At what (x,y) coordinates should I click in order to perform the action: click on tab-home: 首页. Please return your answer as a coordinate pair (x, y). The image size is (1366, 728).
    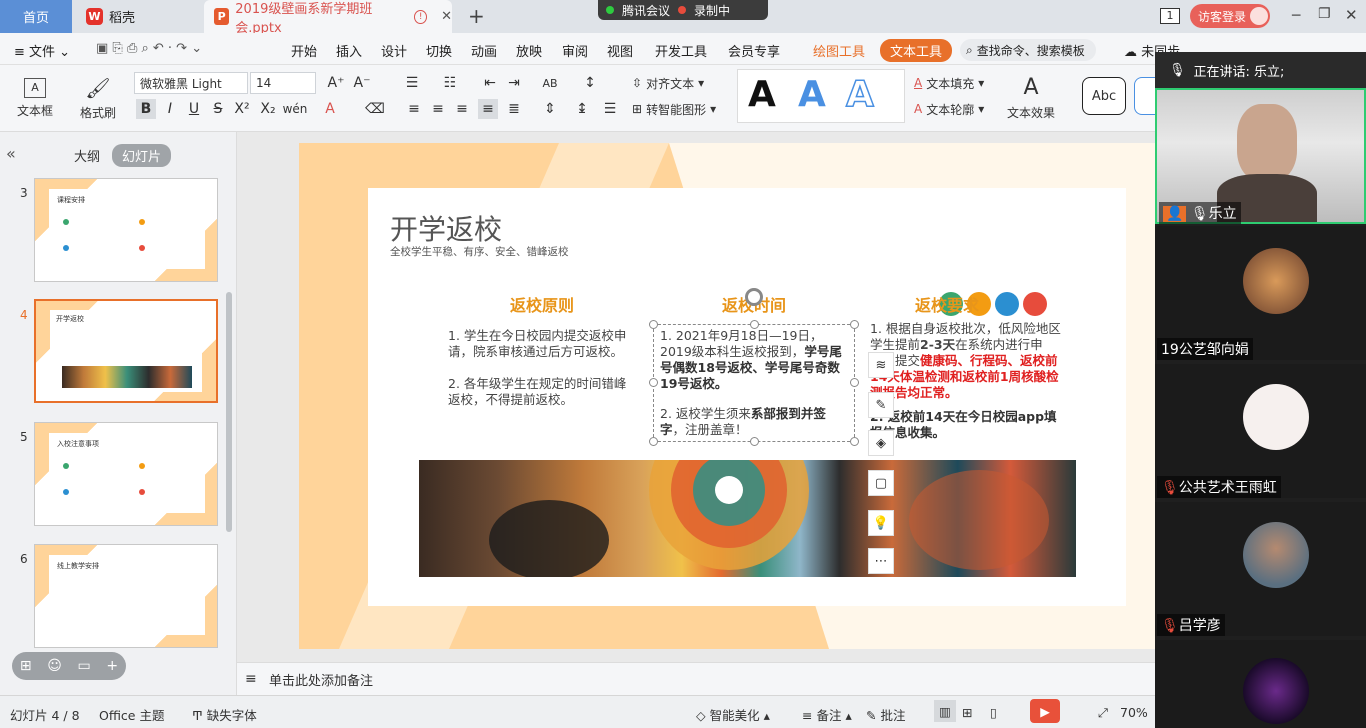
    Looking at the image, I should click on (36, 16).